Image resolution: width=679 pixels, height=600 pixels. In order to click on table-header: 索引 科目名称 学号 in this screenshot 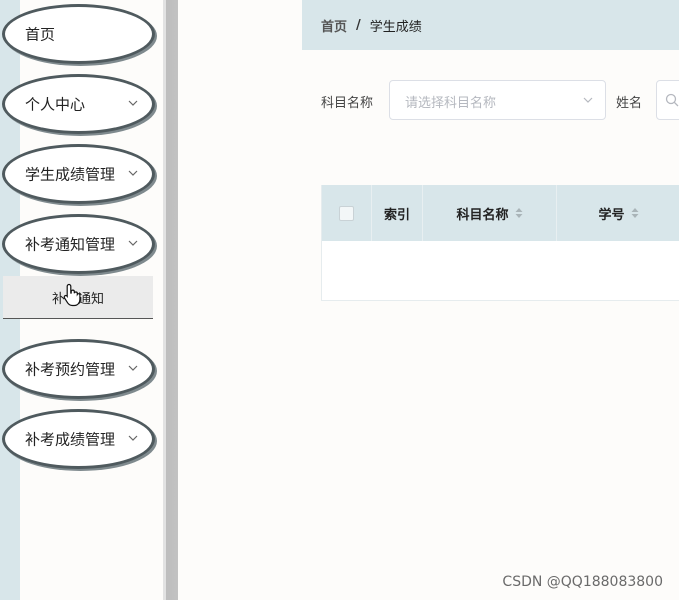, I will do `click(500, 213)`.